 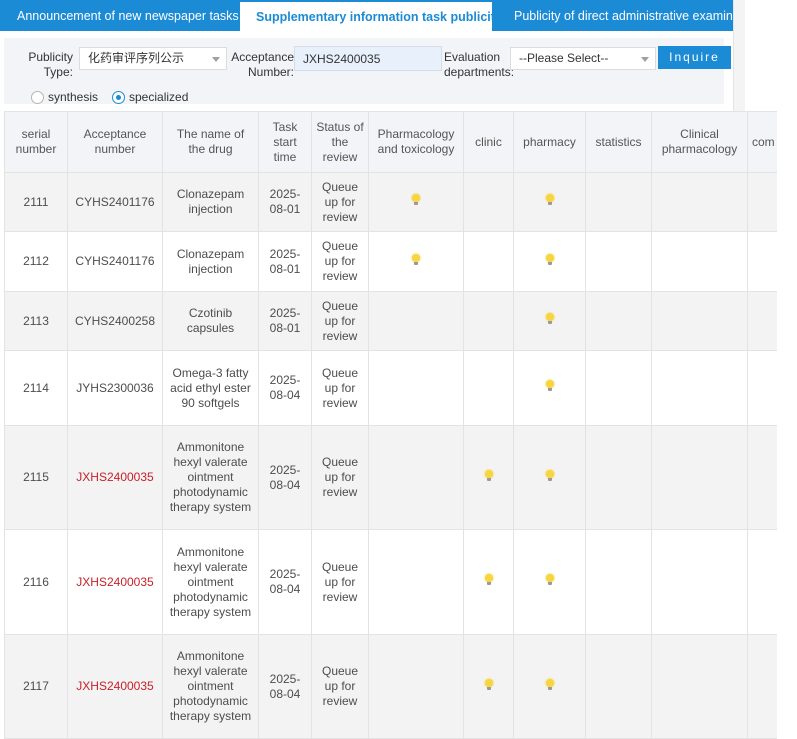 I want to click on publicity-type-select: 化药审评序列公示, so click(x=153, y=58).